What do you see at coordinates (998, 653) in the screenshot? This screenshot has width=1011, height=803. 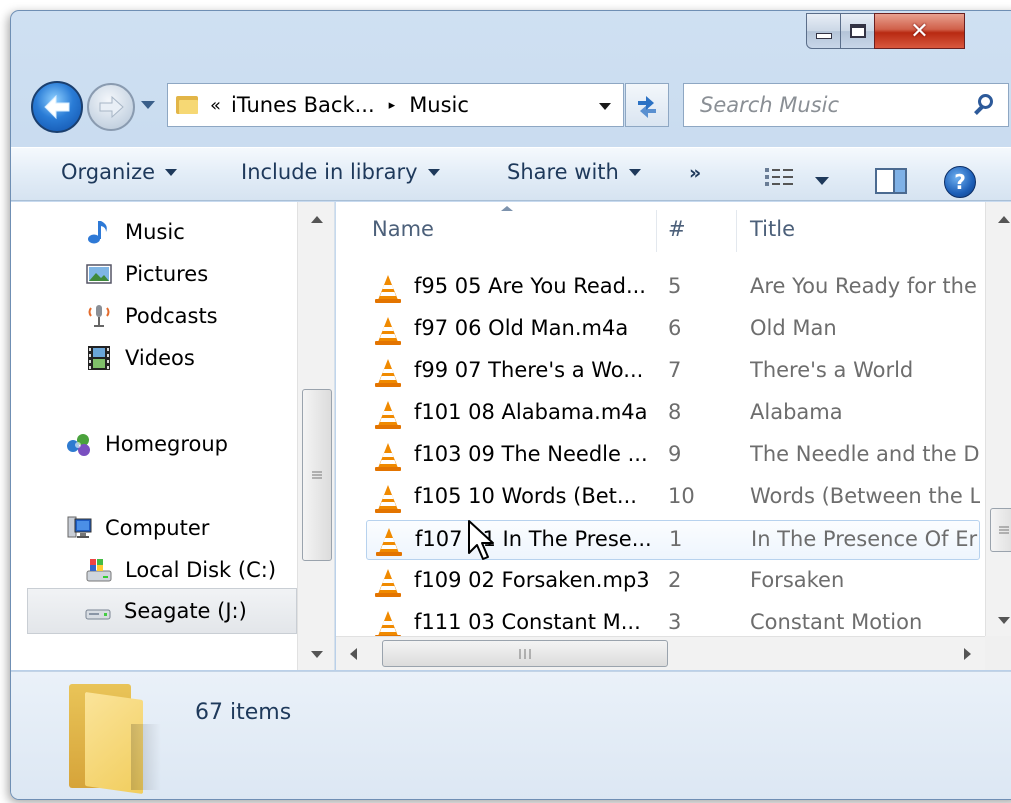 I see `scrollbar-corner` at bounding box center [998, 653].